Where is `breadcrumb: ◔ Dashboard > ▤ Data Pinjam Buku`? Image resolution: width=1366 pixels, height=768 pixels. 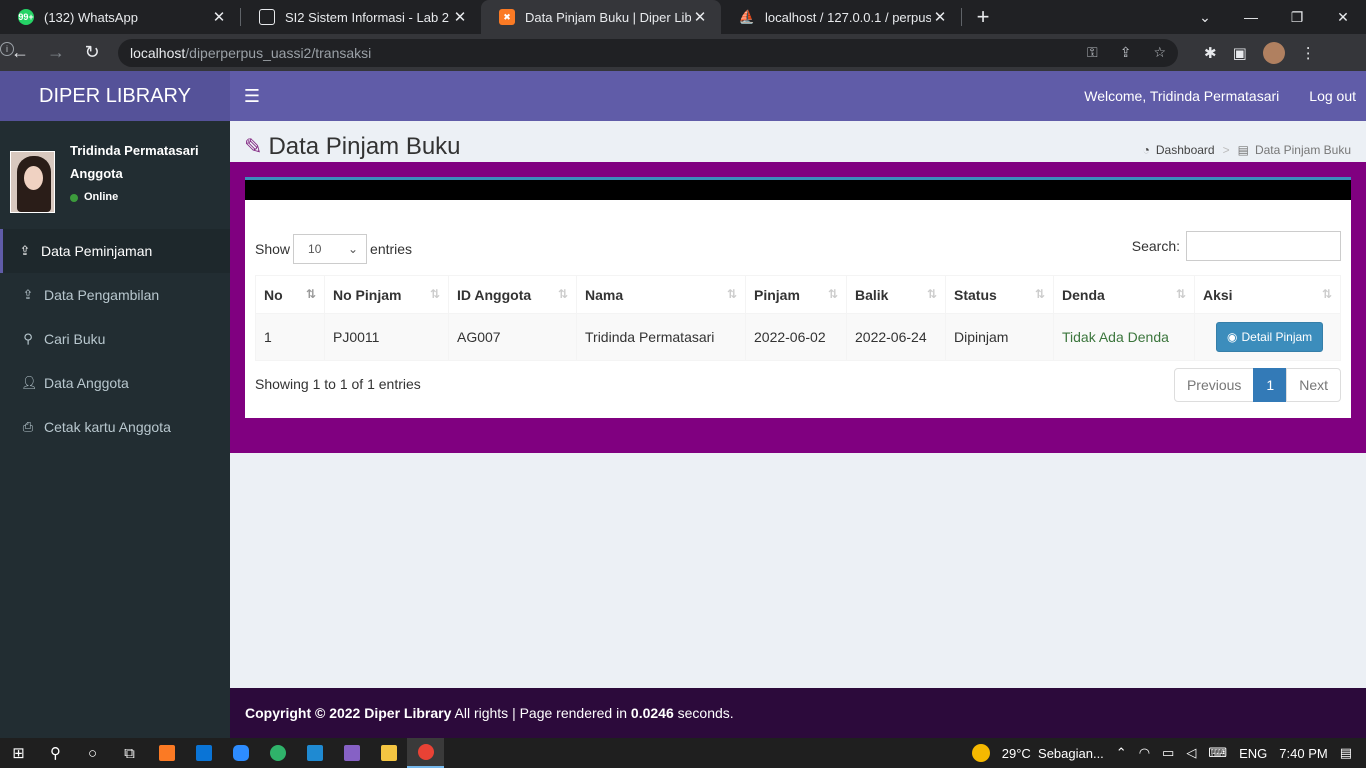 breadcrumb: ◔ Dashboard > ▤ Data Pinjam Buku is located at coordinates (1247, 150).